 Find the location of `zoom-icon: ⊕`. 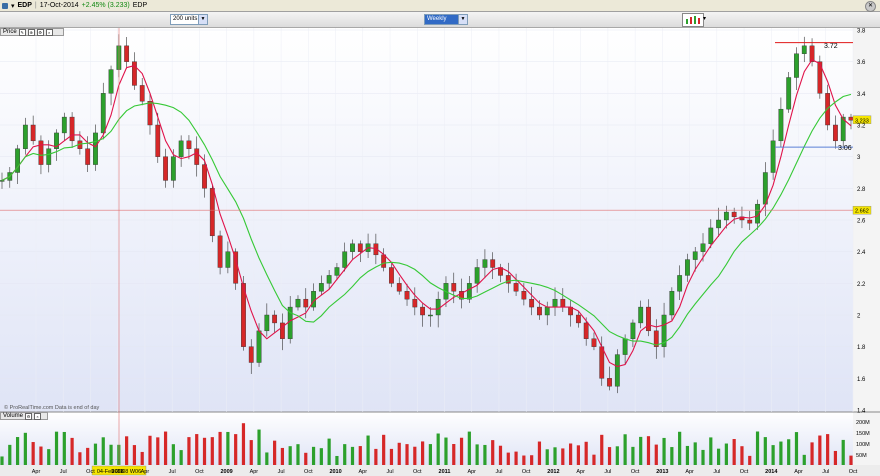

zoom-icon: ⊕ is located at coordinates (31, 32).